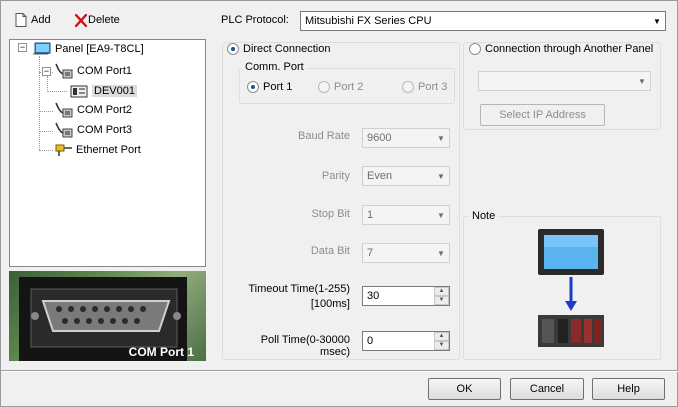 The height and width of the screenshot is (407, 678). I want to click on port2-radio: Port 2, so click(340, 87).